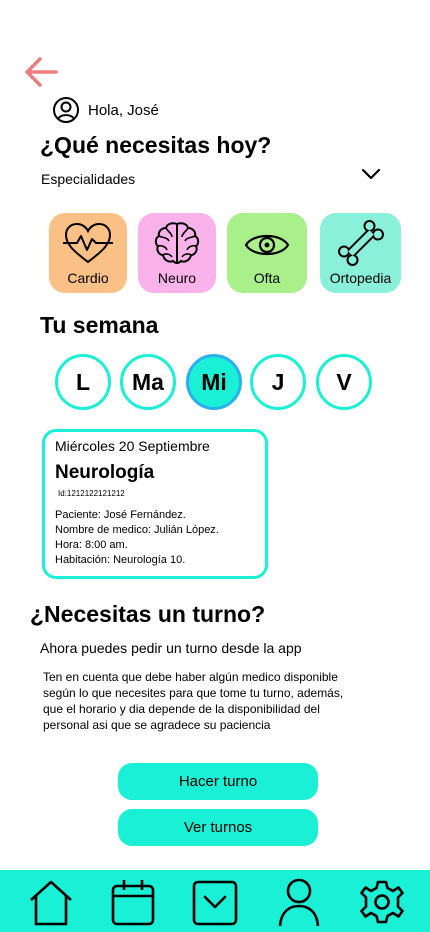  Describe the element at coordinates (218, 781) in the screenshot. I see `make-turn-button: Hacer turno` at that location.